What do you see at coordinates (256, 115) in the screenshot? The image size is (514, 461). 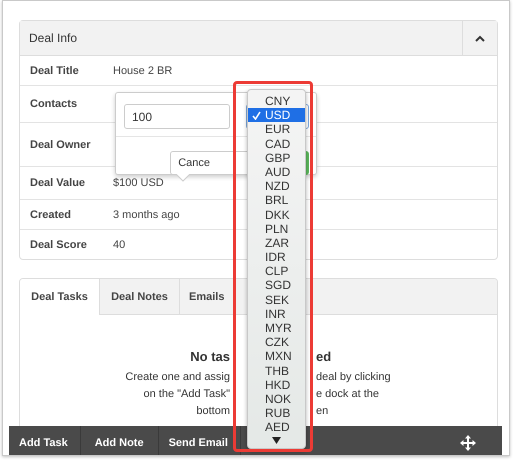 I see `check-icon` at bounding box center [256, 115].